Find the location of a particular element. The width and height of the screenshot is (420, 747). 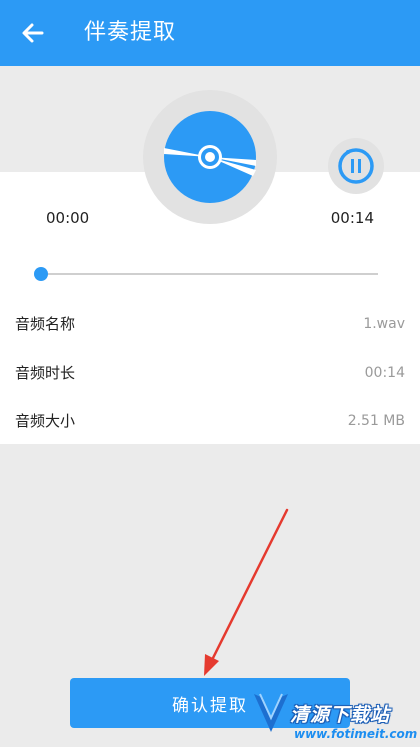

pause-button is located at coordinates (356, 166).